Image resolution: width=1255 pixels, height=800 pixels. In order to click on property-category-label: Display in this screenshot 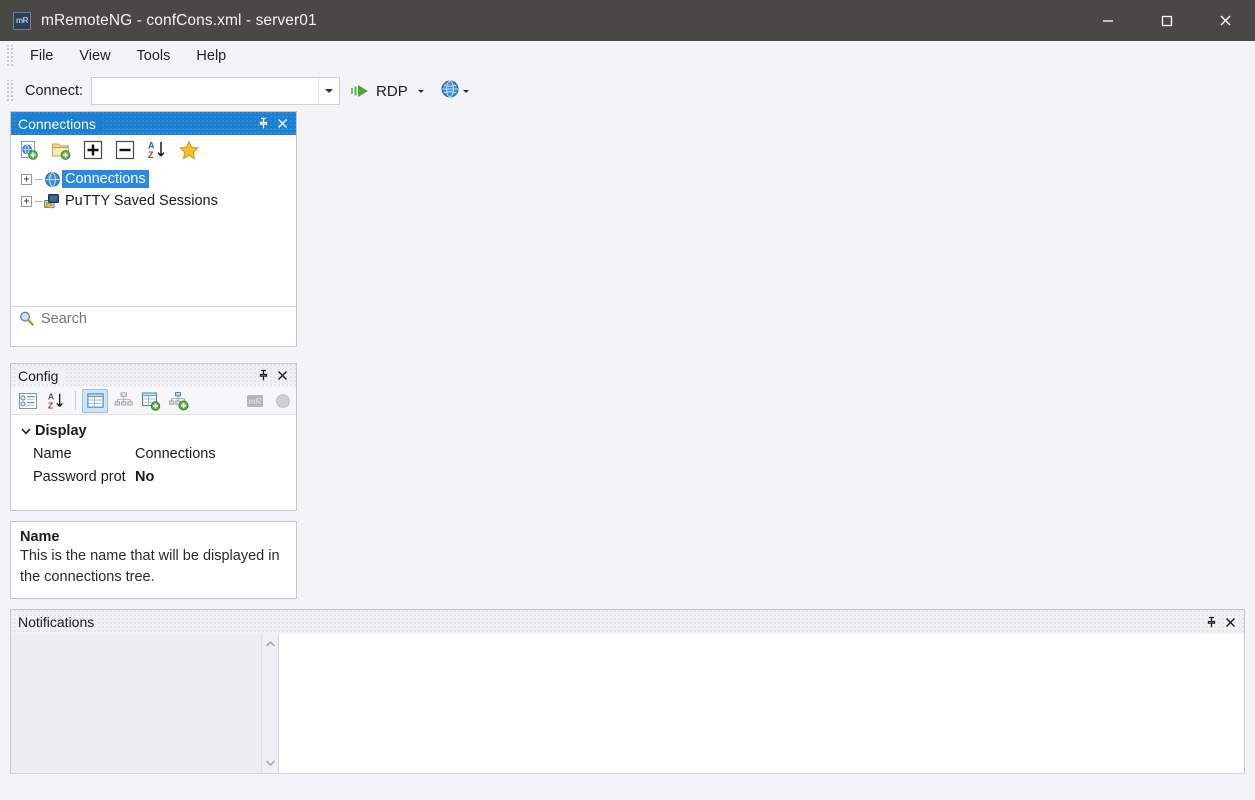, I will do `click(61, 431)`.